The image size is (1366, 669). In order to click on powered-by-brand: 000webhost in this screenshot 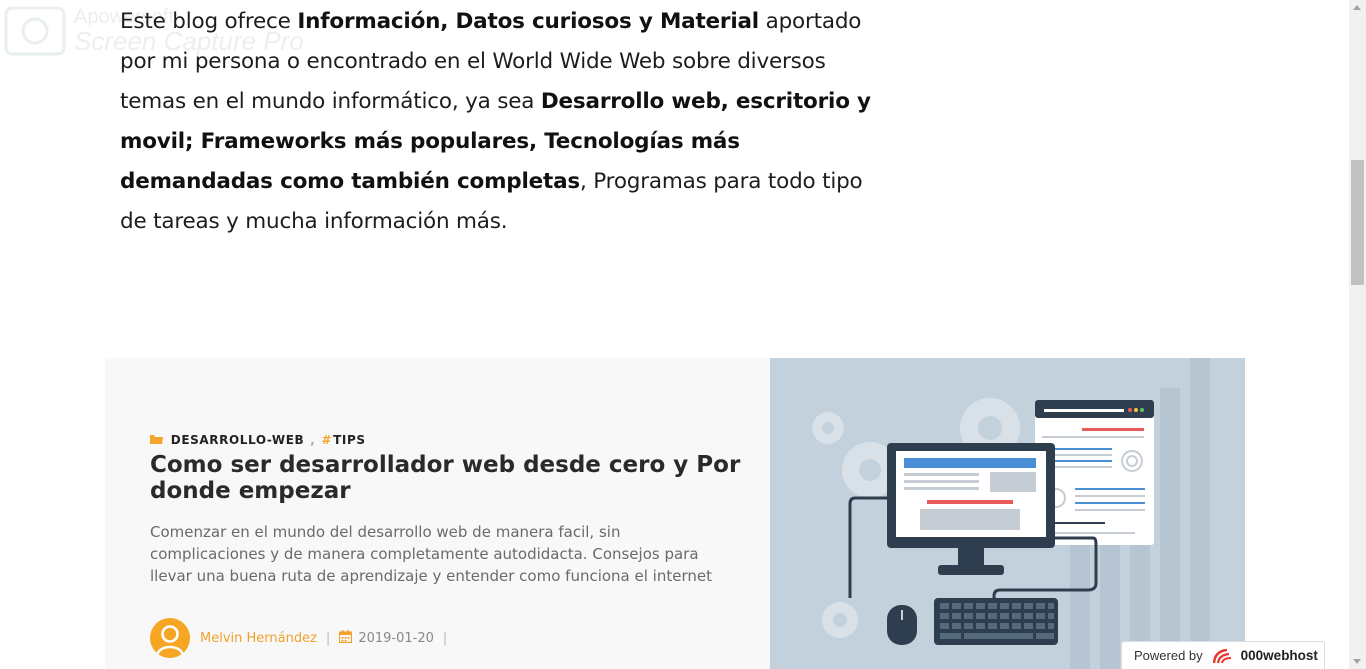, I will do `click(1279, 655)`.